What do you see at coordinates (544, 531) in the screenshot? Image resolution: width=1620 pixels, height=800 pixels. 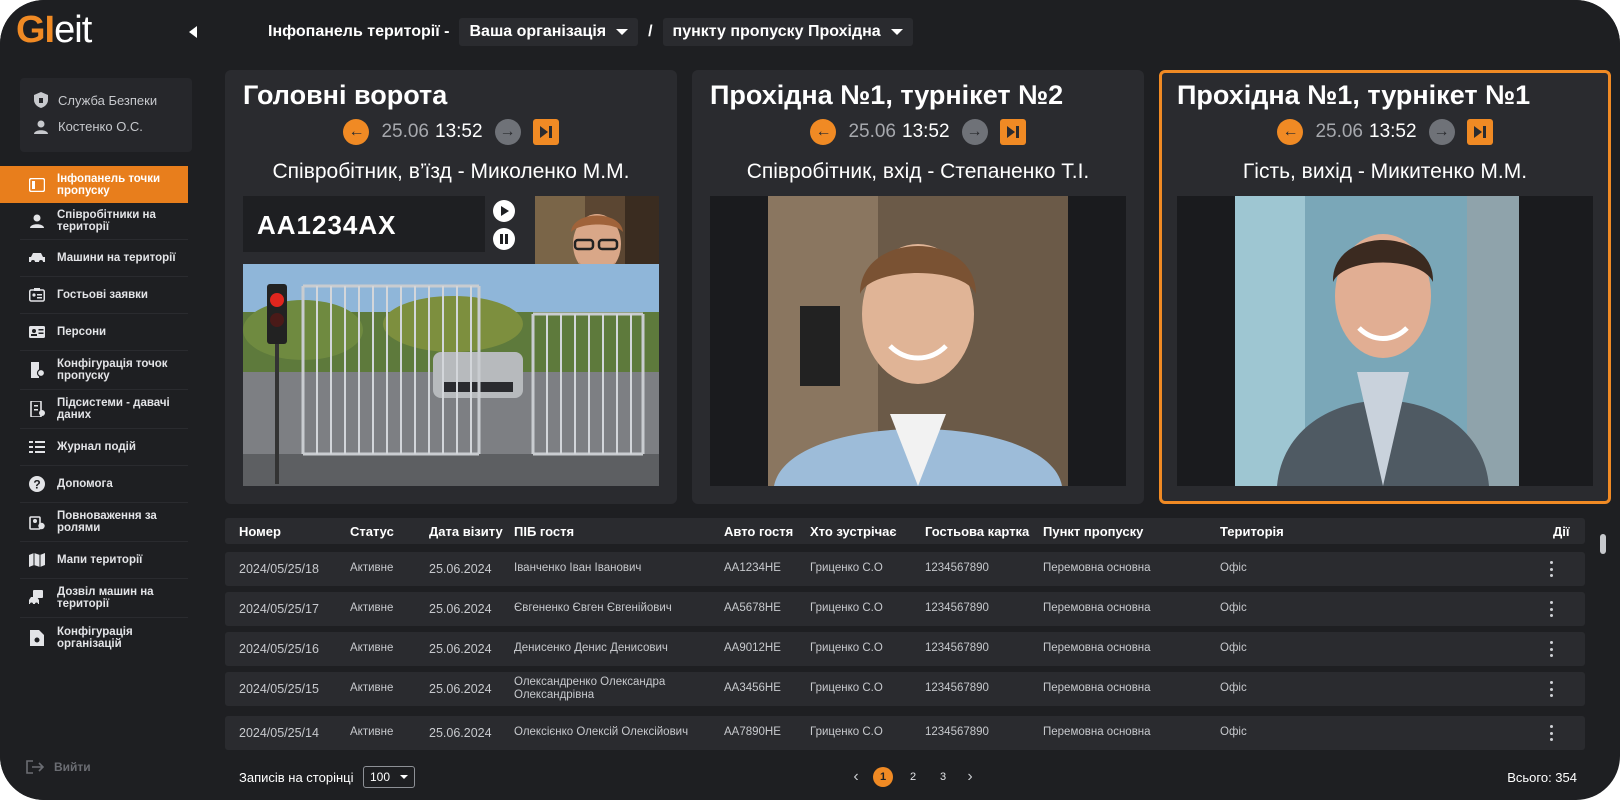 I see `column-header: ПІБ гостя` at bounding box center [544, 531].